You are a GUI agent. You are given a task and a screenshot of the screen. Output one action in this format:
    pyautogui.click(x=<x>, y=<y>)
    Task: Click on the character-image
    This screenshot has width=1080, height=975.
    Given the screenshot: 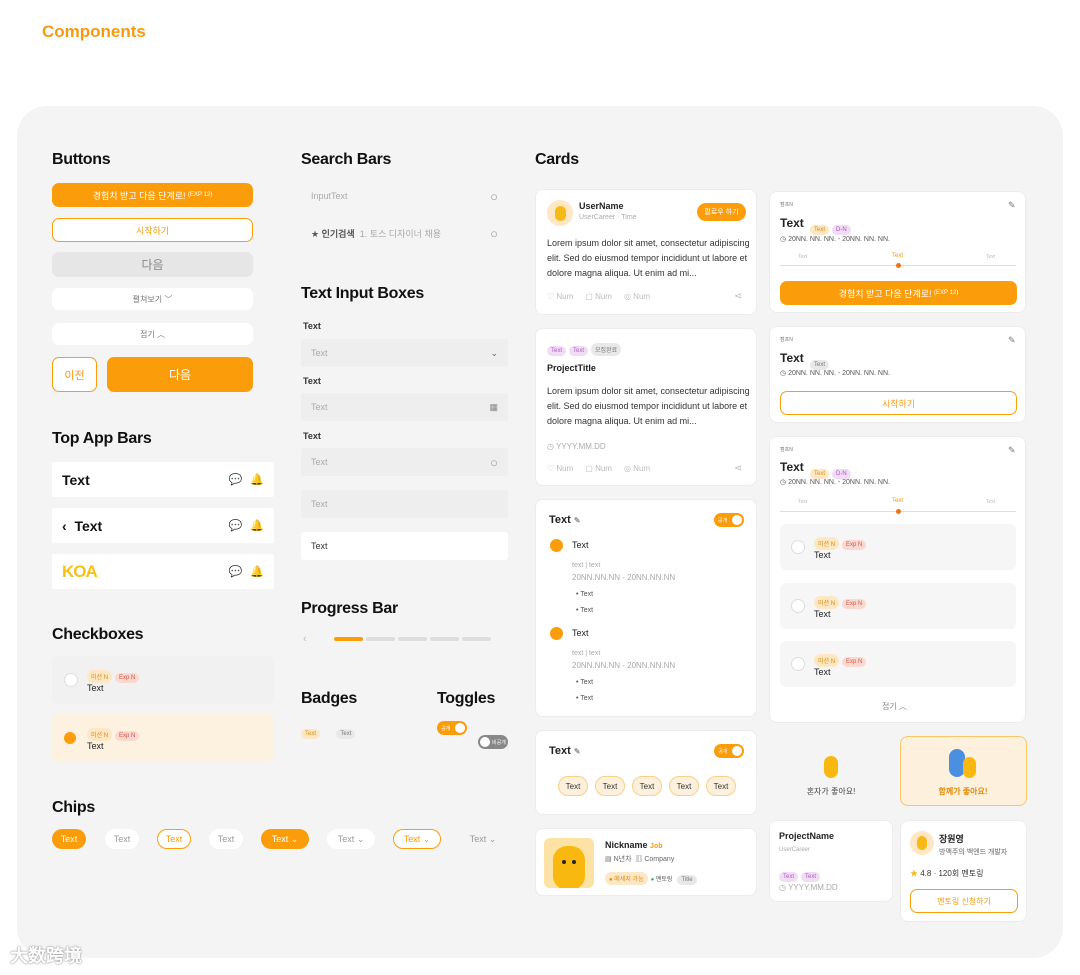 What is the action you would take?
    pyautogui.click(x=569, y=863)
    